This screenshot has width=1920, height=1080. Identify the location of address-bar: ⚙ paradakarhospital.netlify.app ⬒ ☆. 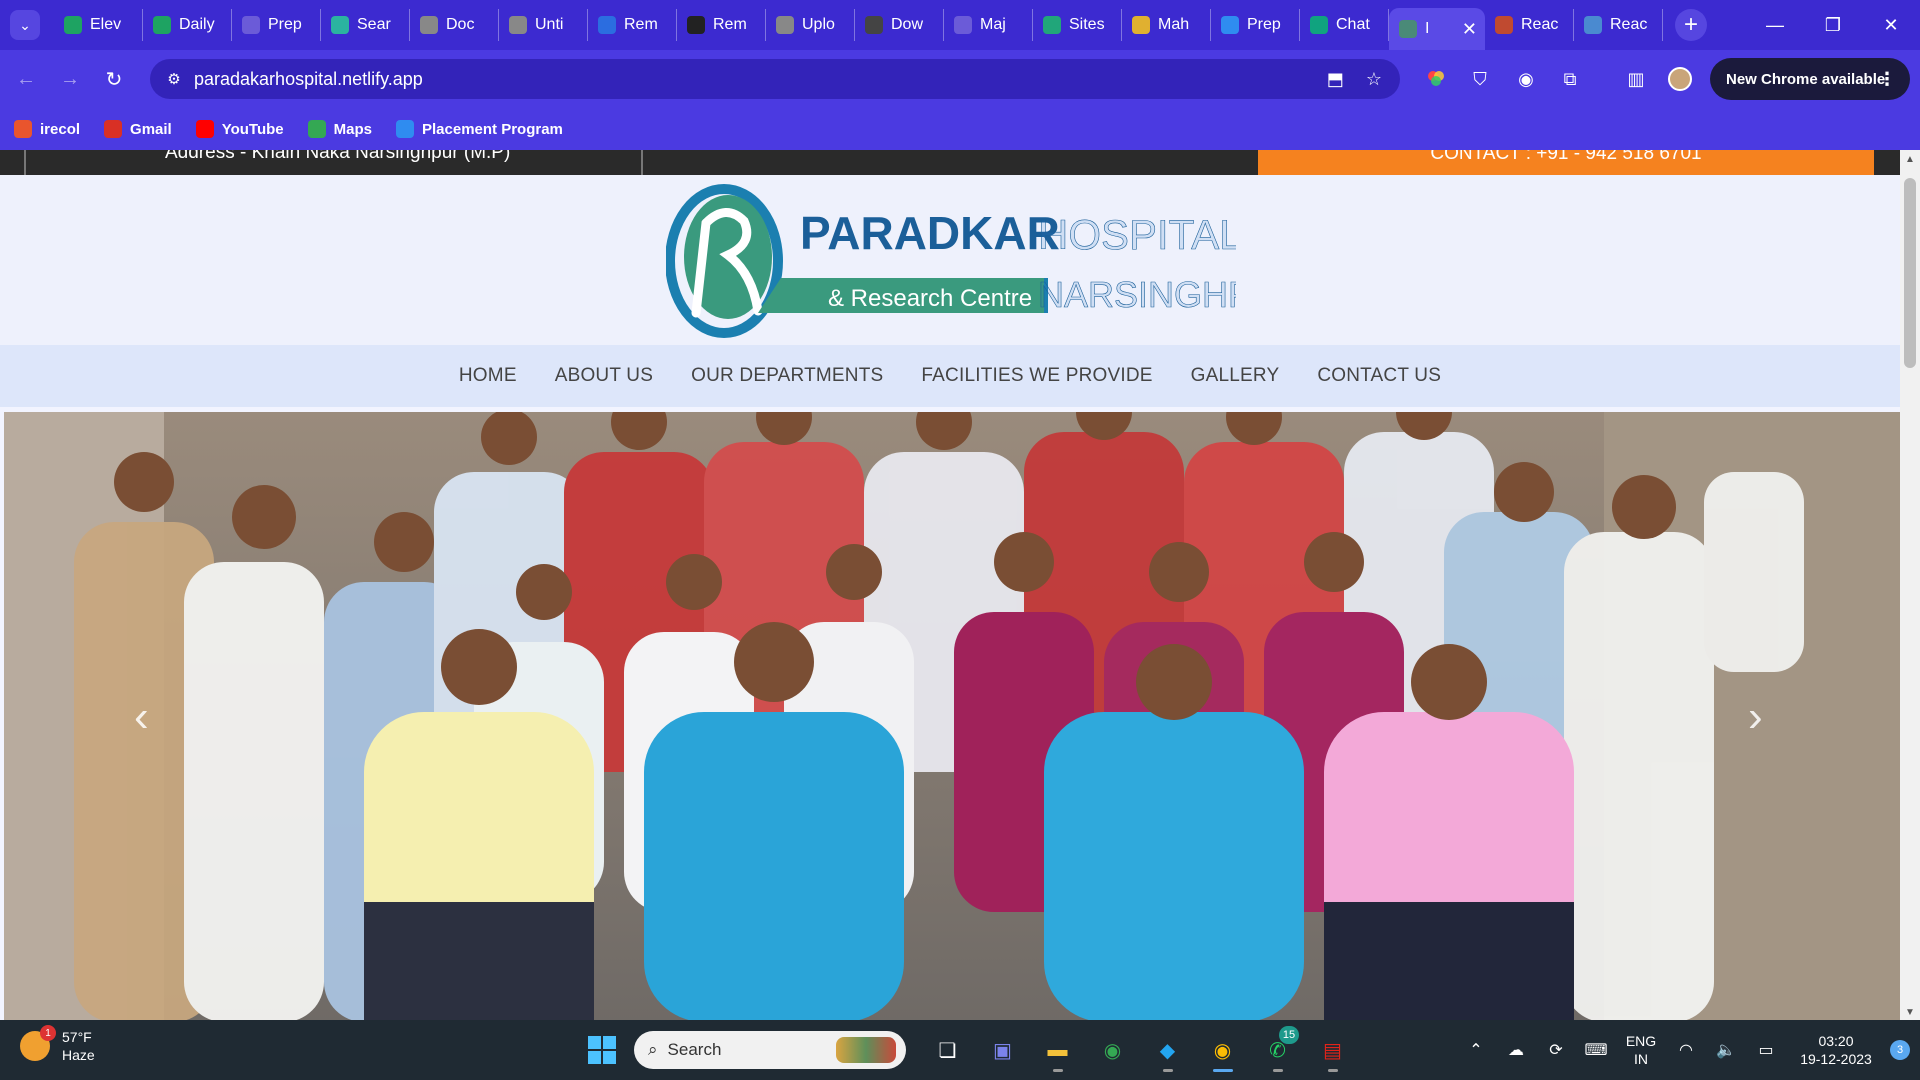
(775, 79).